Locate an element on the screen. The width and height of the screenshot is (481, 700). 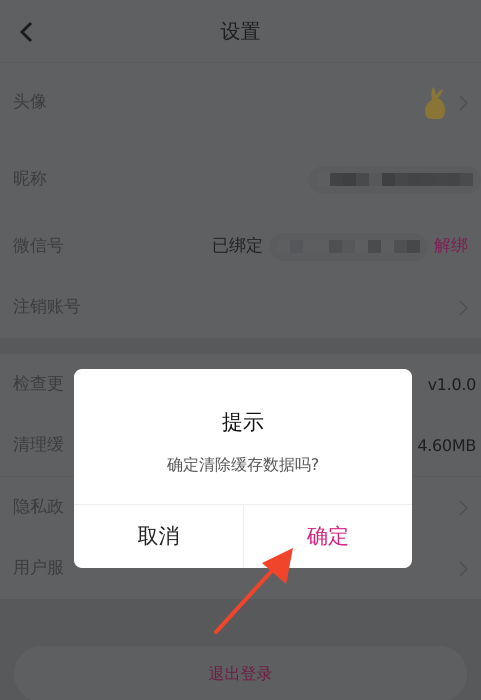
dialog-title: 提示 is located at coordinates (243, 422).